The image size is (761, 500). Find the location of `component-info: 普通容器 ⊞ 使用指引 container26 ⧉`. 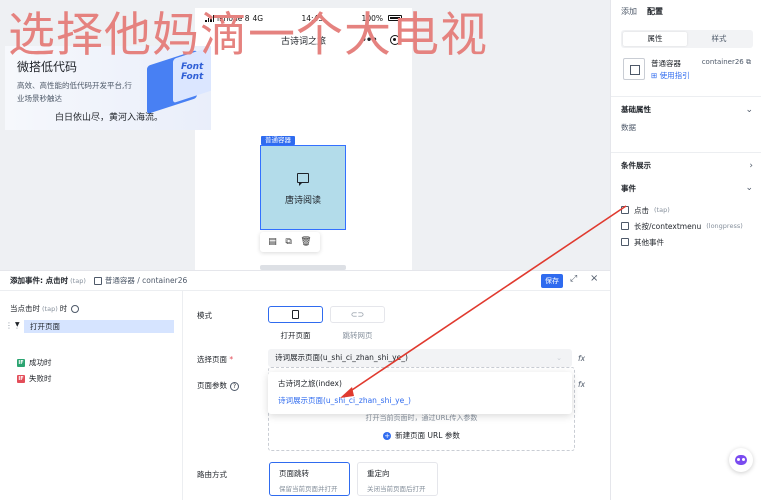

component-info: 普通容器 ⊞ 使用指引 container26 ⧉ is located at coordinates (686, 76).